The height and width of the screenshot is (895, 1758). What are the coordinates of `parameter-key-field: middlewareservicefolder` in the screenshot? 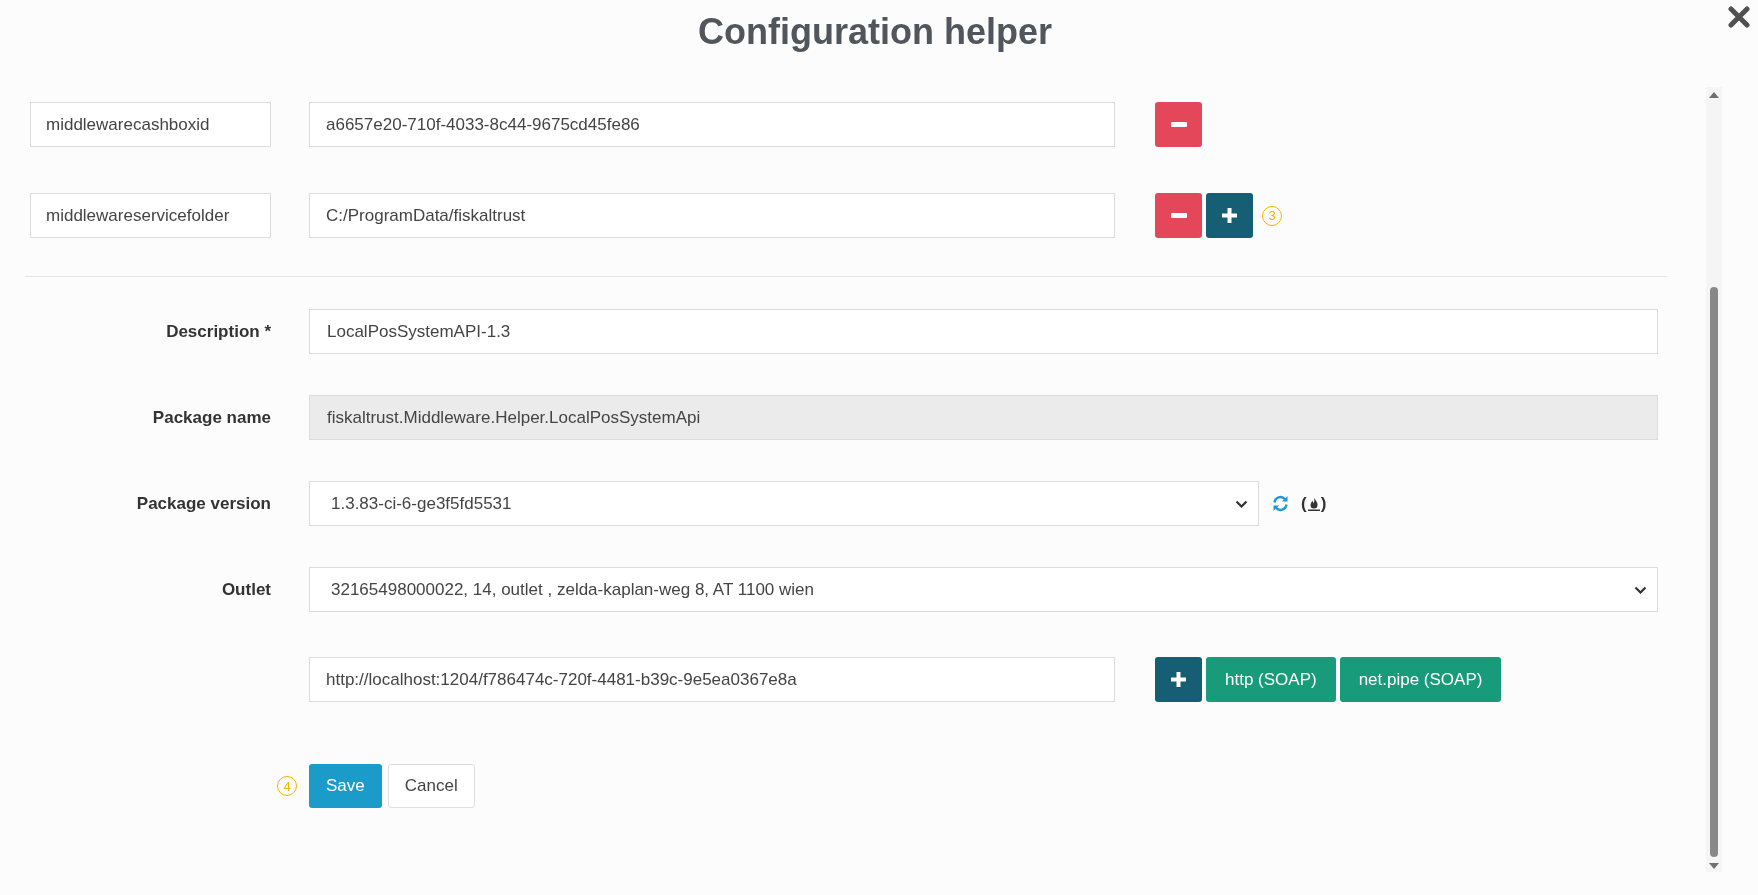 It's located at (150, 215).